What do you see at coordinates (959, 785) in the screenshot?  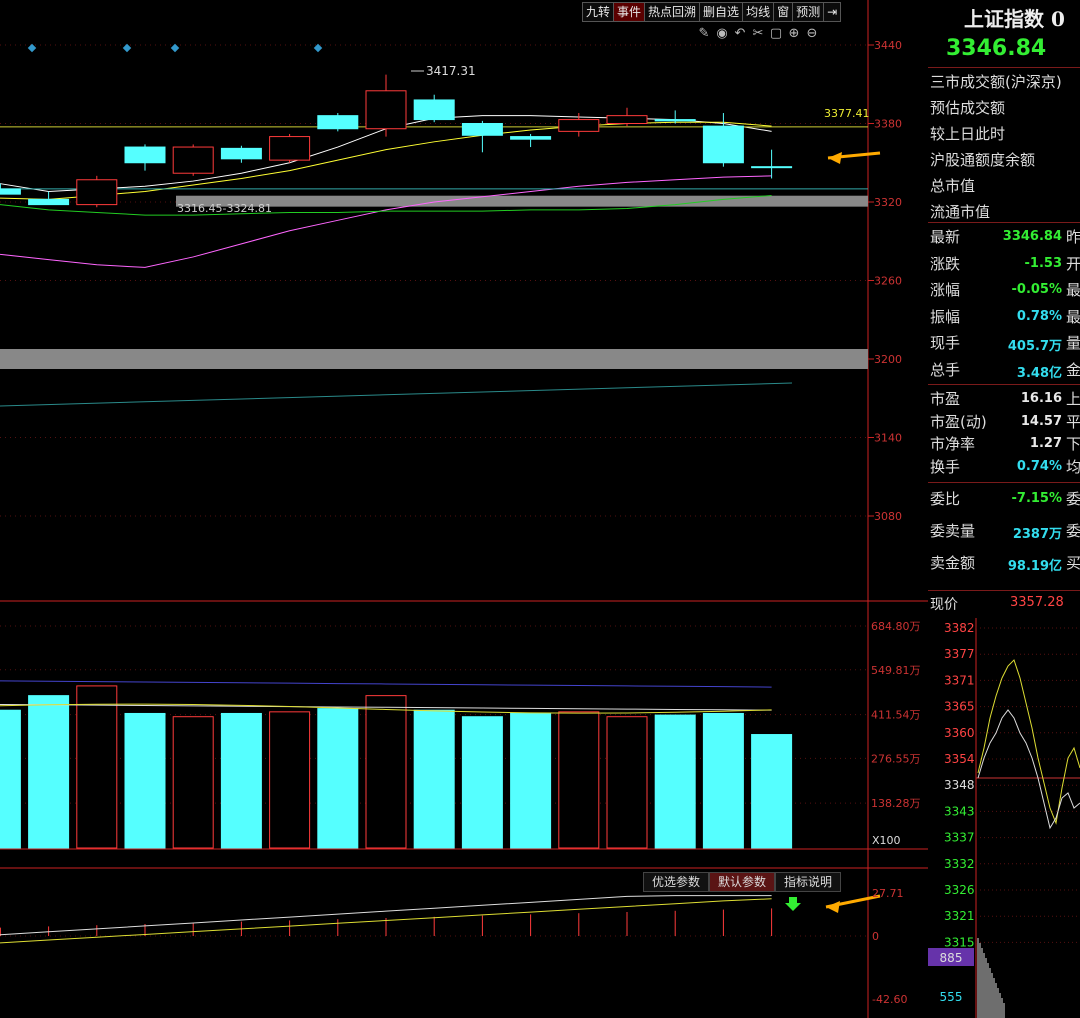 I see `mini-y-label: 3348` at bounding box center [959, 785].